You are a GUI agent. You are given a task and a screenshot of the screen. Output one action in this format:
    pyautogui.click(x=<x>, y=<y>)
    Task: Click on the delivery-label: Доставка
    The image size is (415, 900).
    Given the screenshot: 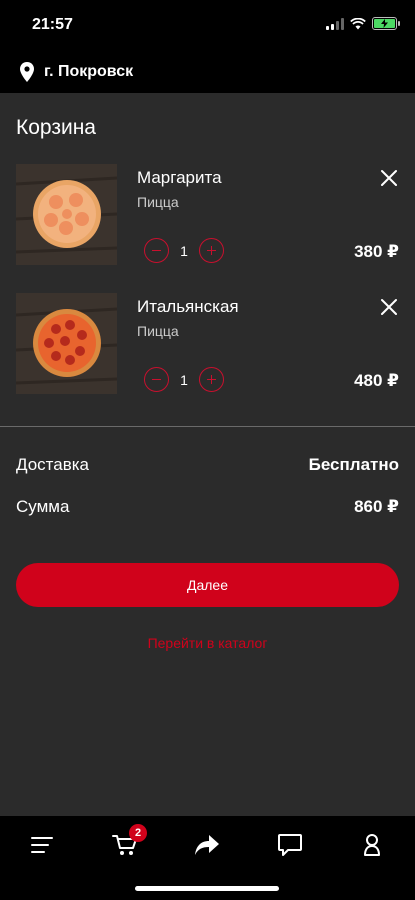 What is the action you would take?
    pyautogui.click(x=53, y=464)
    